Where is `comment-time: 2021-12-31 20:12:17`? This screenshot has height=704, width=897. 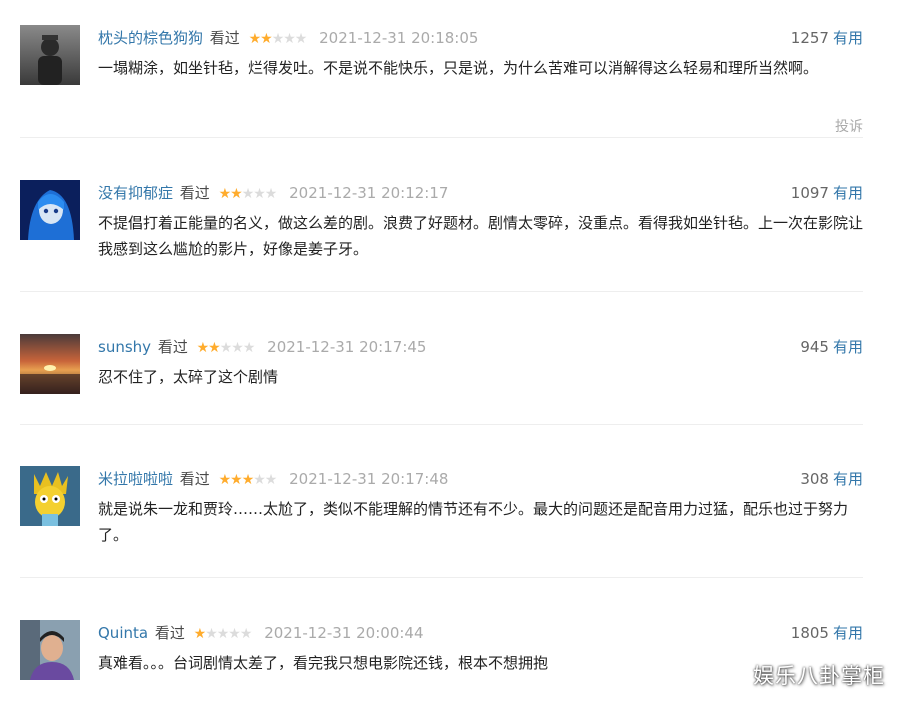
comment-time: 2021-12-31 20:12:17 is located at coordinates (369, 193).